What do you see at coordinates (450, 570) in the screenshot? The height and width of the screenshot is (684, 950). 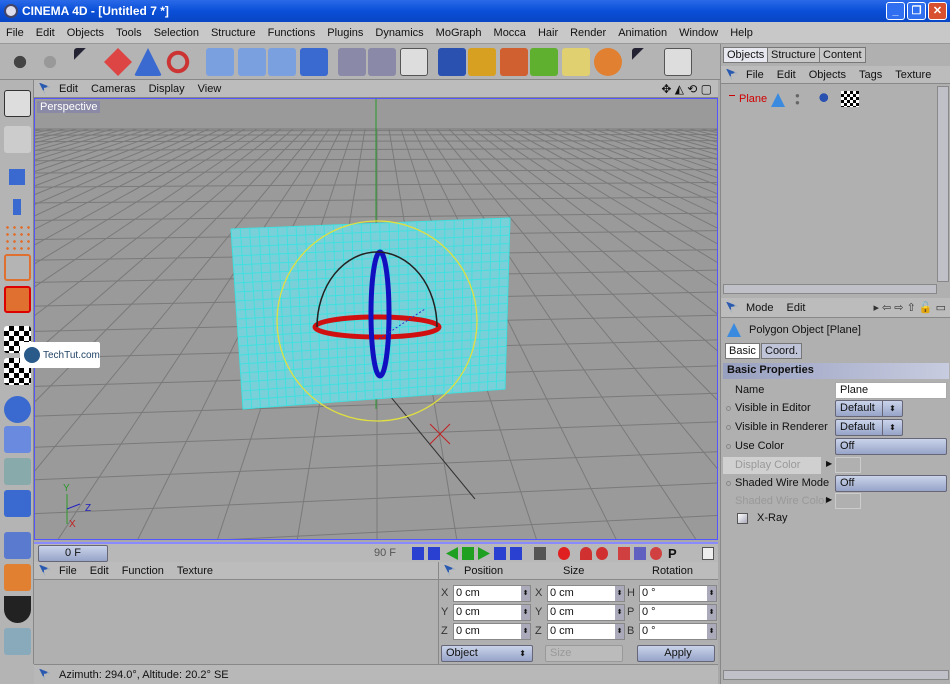 I see `coordinates-pin-icon` at bounding box center [450, 570].